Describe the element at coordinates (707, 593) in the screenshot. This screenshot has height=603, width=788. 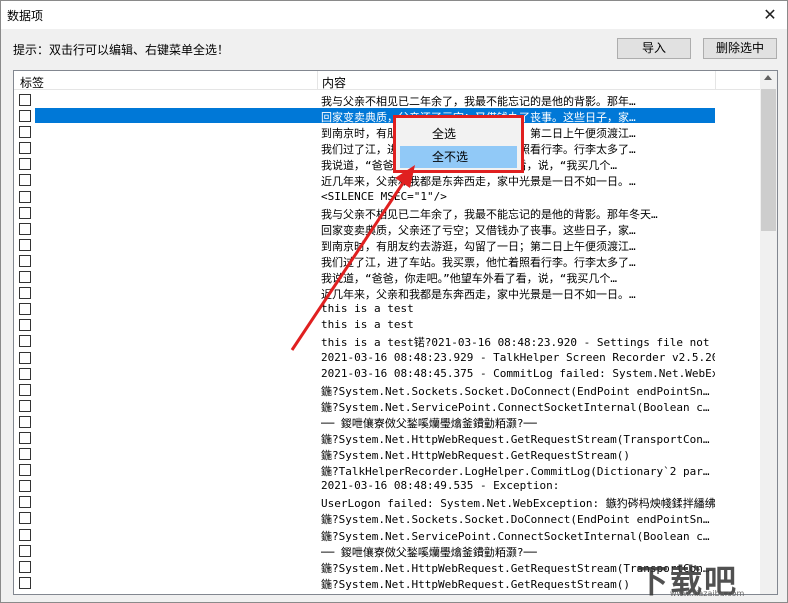
I see `watermark-url: www.xiazaiba.com` at that location.